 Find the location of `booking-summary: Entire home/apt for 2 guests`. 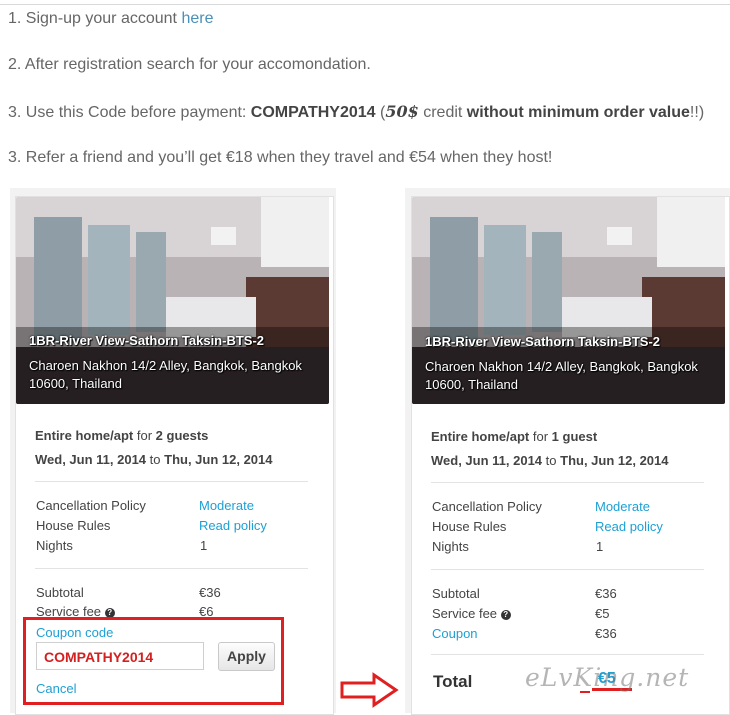

booking-summary: Entire home/apt for 2 guests is located at coordinates (121, 435).